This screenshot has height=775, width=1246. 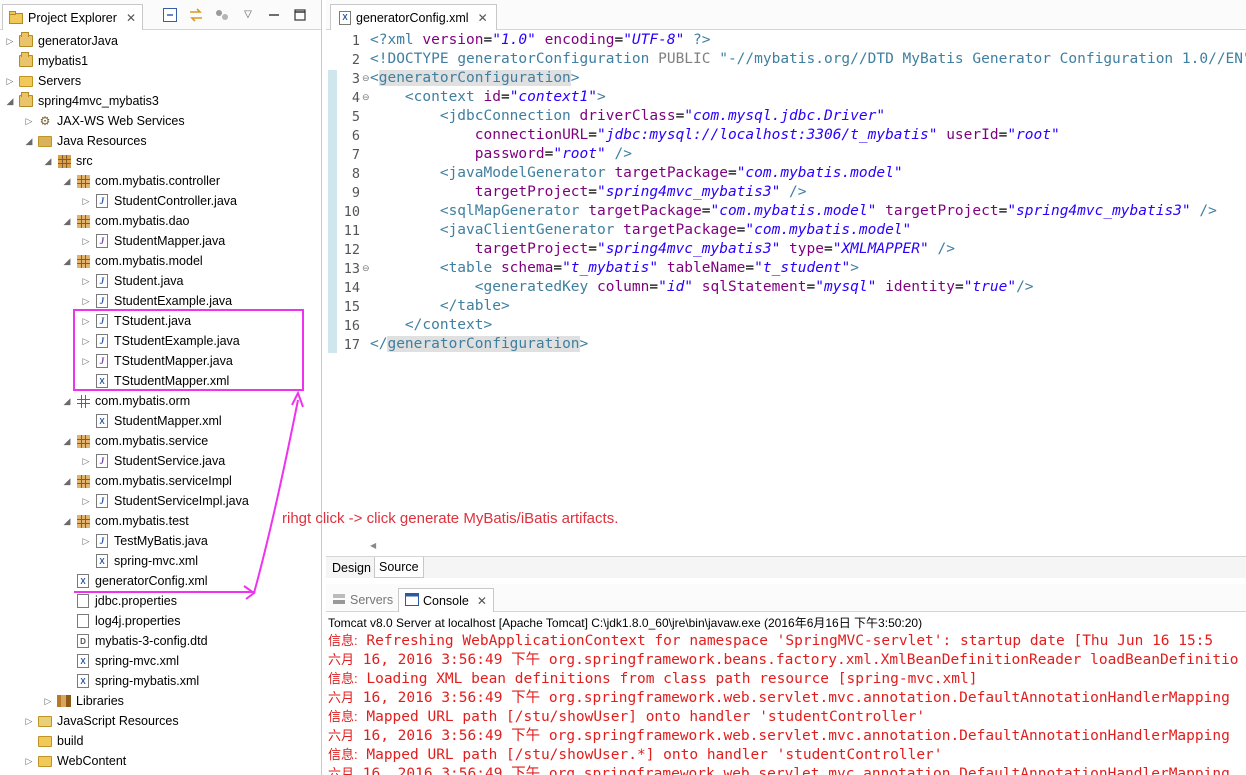 I want to click on tree-item-mybatis1: mybatis1, so click(x=44, y=61).